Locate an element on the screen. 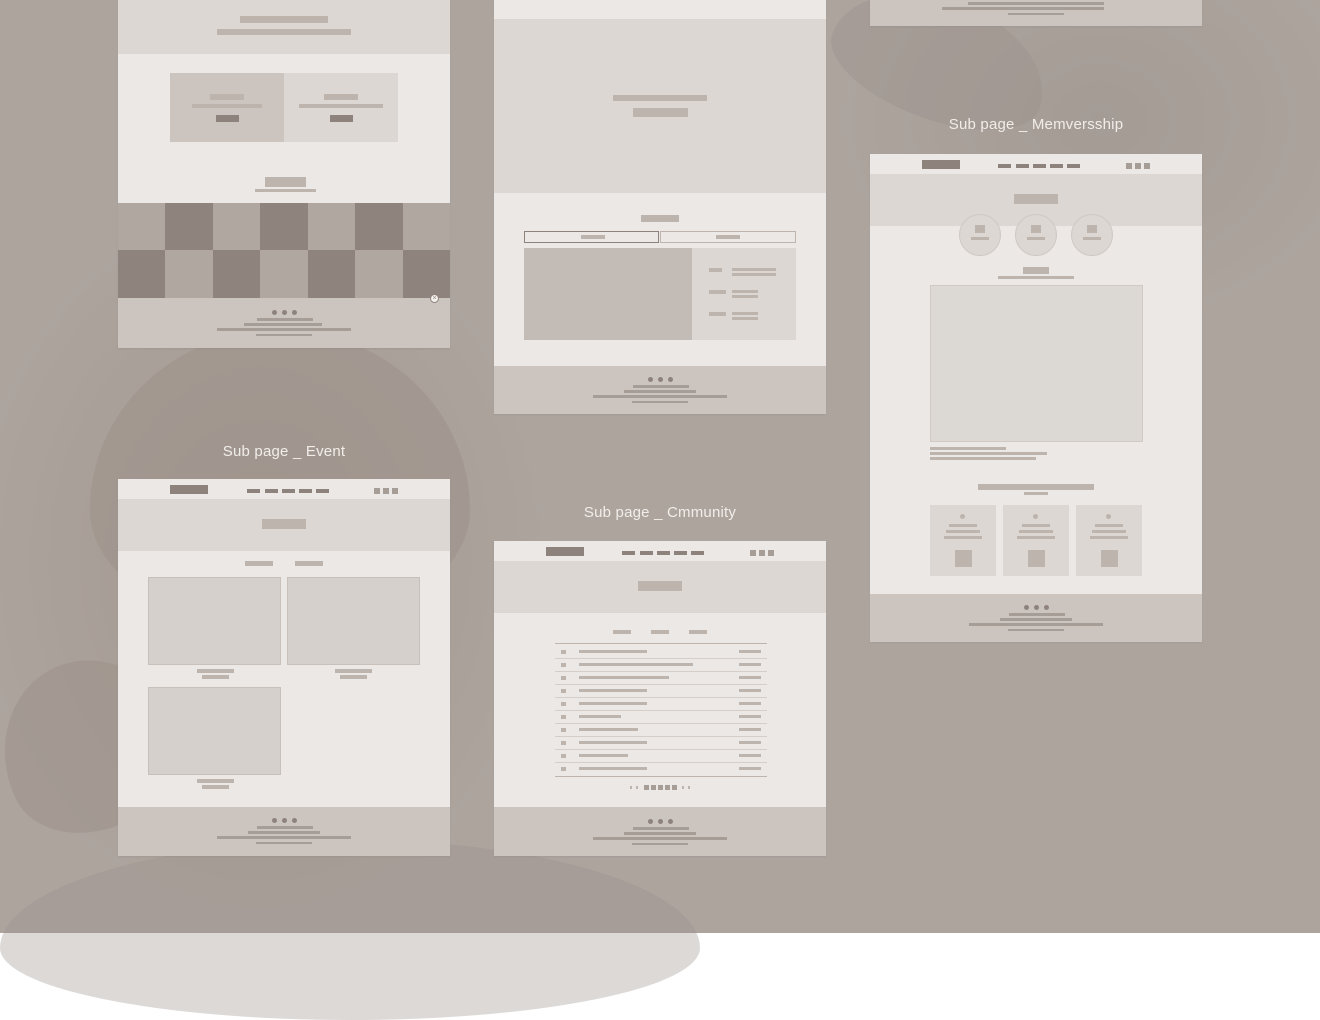 The width and height of the screenshot is (1320, 1020). row-date is located at coordinates (750, 703).